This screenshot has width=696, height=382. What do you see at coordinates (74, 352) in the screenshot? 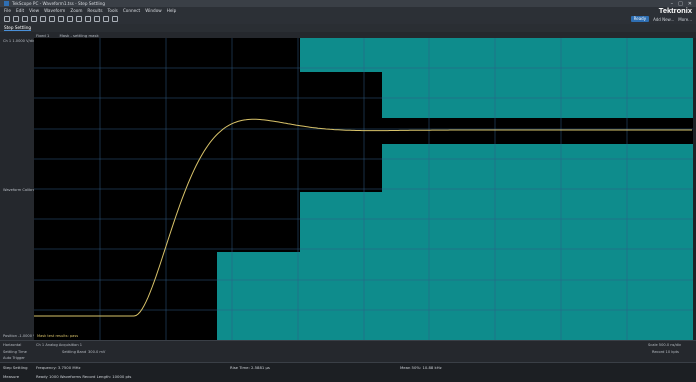
I see `settling-band-label: Settling Band` at bounding box center [74, 352].